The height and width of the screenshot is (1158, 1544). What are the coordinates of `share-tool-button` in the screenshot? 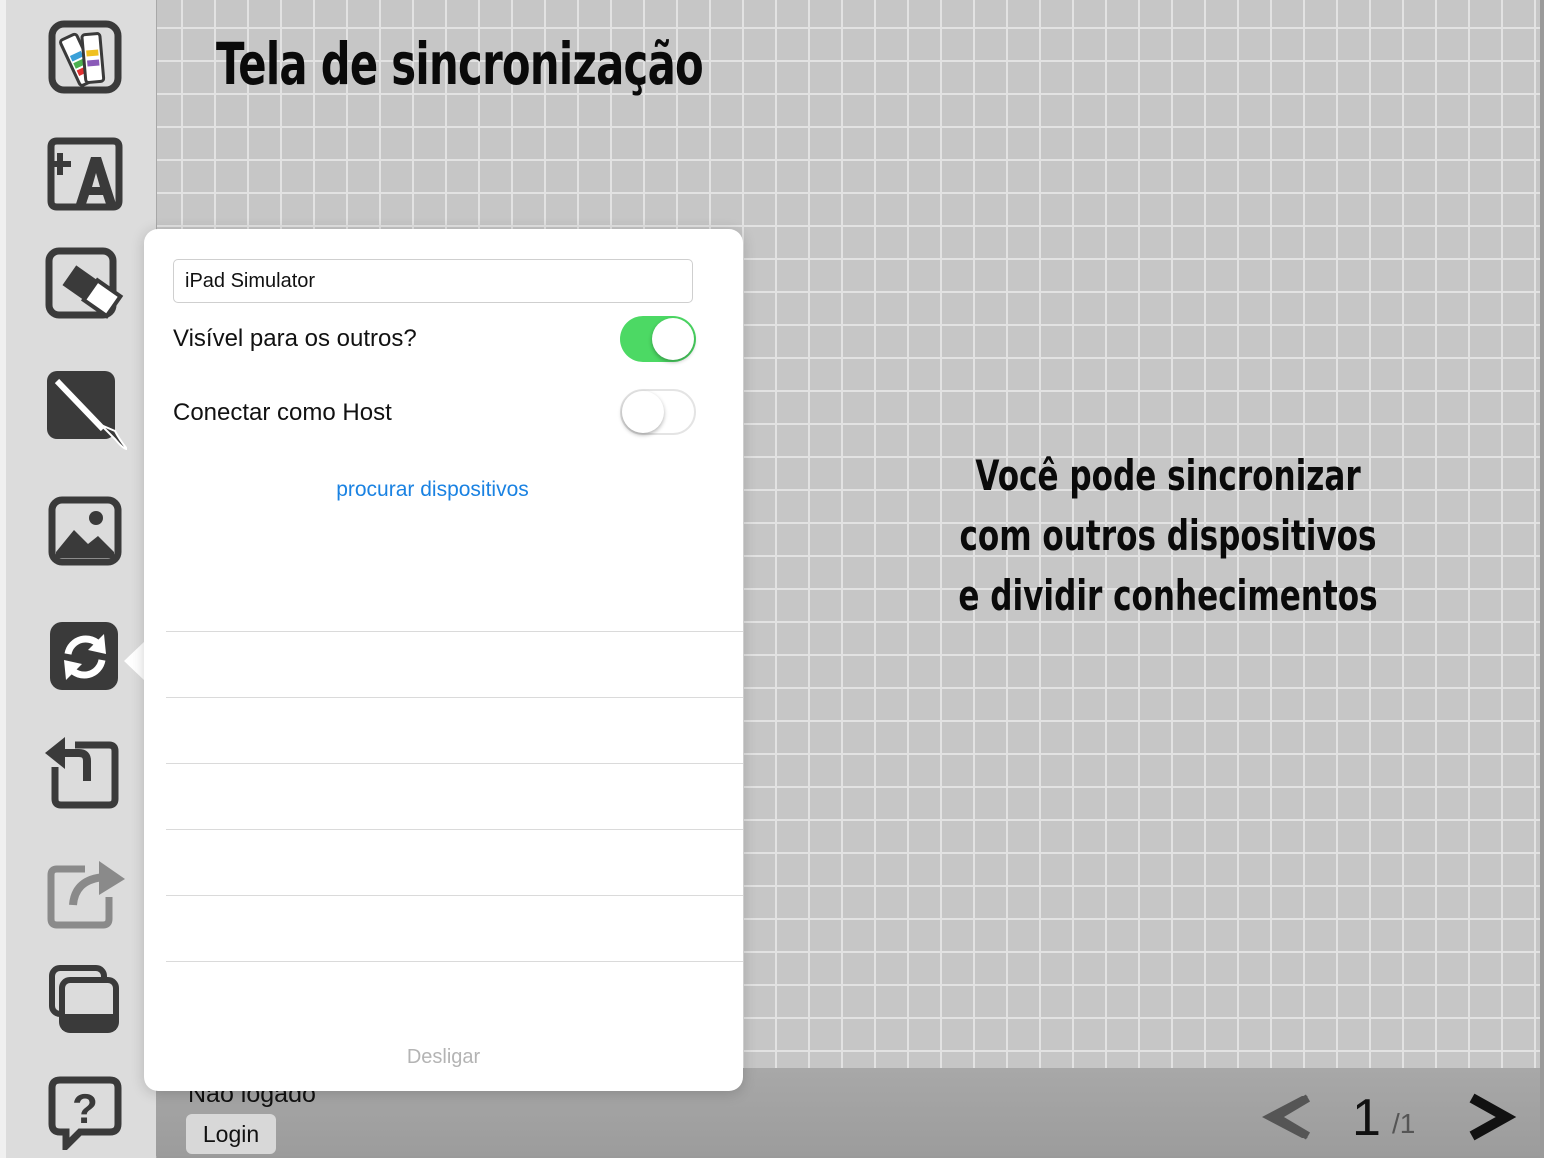 It's located at (85, 889).